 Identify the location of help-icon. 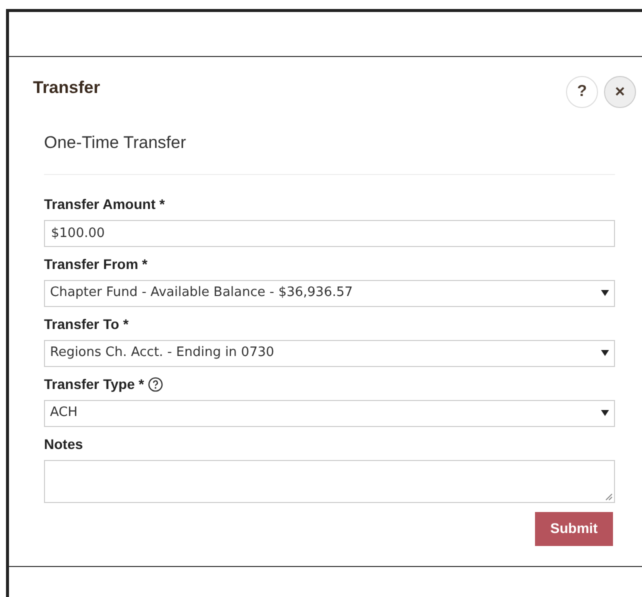
(156, 384).